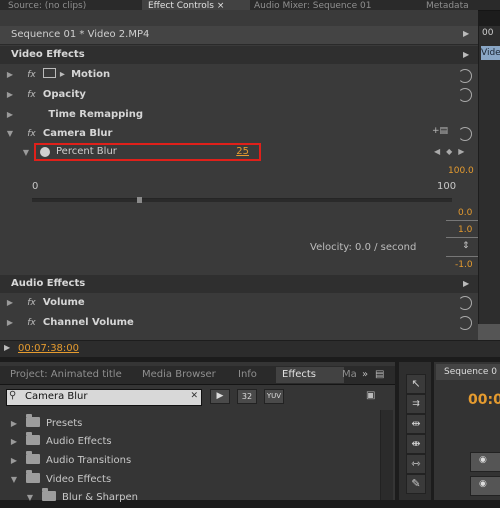 This screenshot has width=500, height=508. Describe the element at coordinates (221, 5) in the screenshot. I see `close-icon: ×` at that location.